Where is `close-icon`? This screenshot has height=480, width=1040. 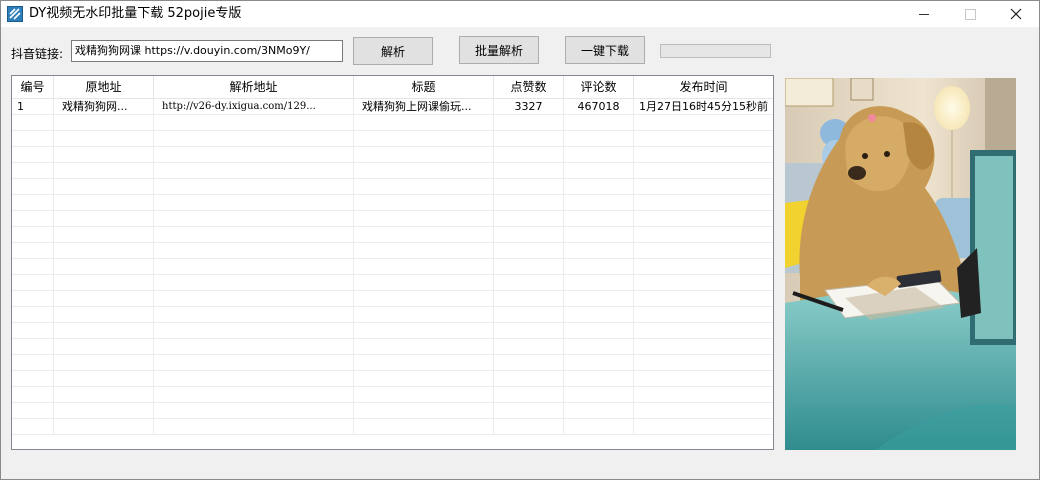 close-icon is located at coordinates (1016, 14).